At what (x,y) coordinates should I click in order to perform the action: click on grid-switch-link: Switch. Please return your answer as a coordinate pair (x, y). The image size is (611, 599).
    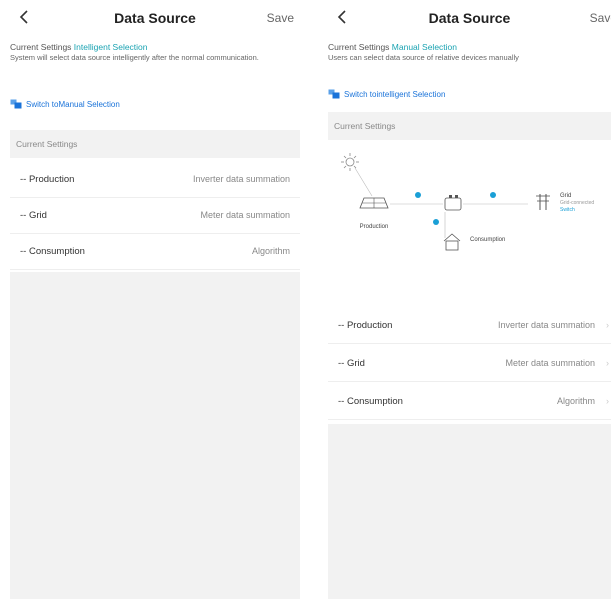
    Looking at the image, I should click on (567, 210).